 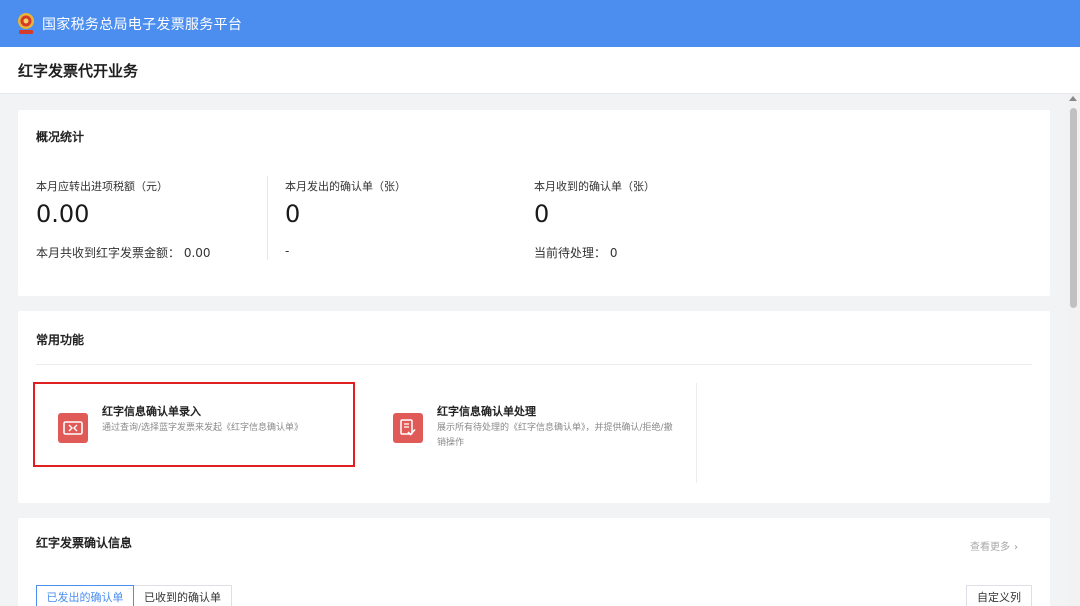 What do you see at coordinates (1073, 208) in the screenshot?
I see `scrollbar-thumb` at bounding box center [1073, 208].